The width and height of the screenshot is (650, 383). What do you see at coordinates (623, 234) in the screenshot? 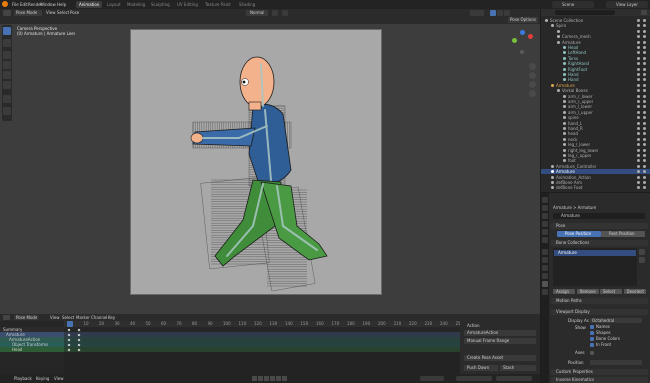
I see `rest-position-button: Rest Position` at bounding box center [623, 234].